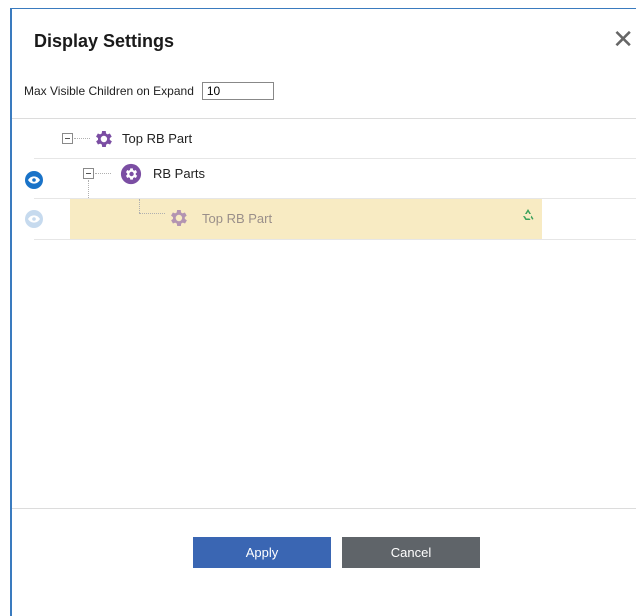 This screenshot has height=616, width=636. Describe the element at coordinates (262, 552) in the screenshot. I see `apply-button: Apply` at that location.